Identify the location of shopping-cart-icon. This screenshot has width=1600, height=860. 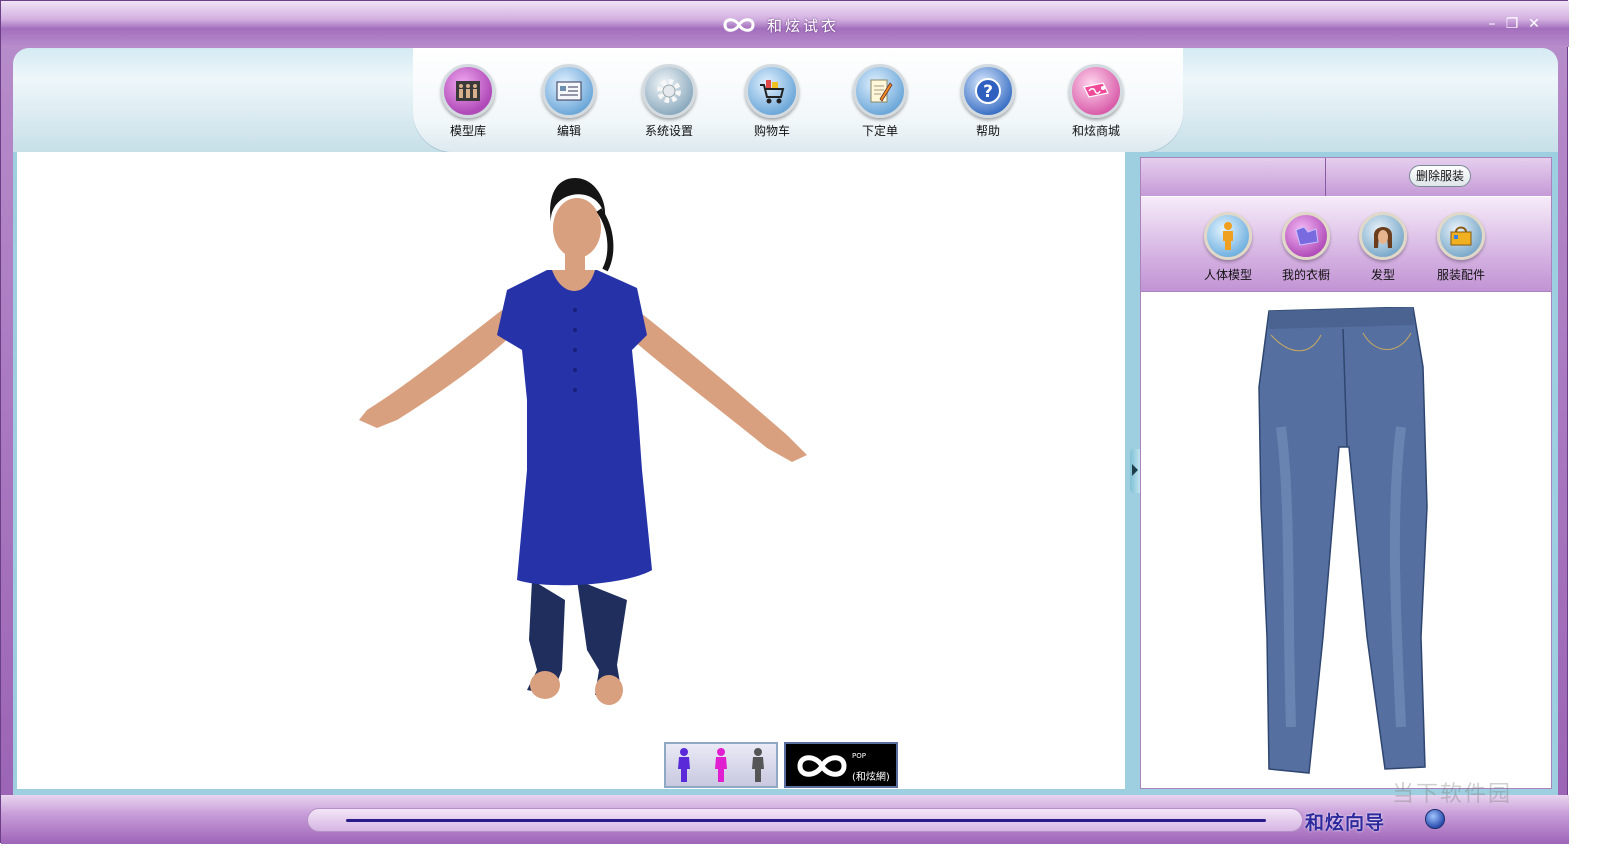
(772, 91).